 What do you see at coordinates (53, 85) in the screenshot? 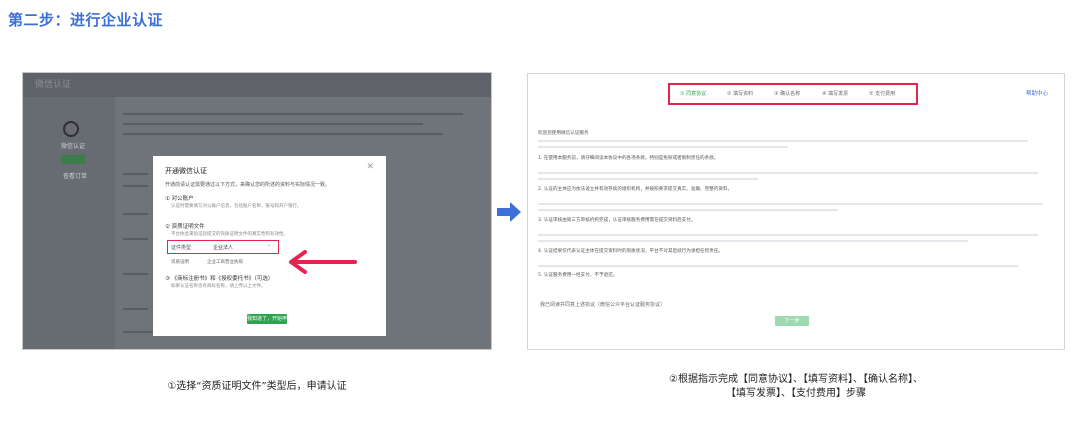
I see `left-top-bar-text: 微信认证` at bounding box center [53, 85].